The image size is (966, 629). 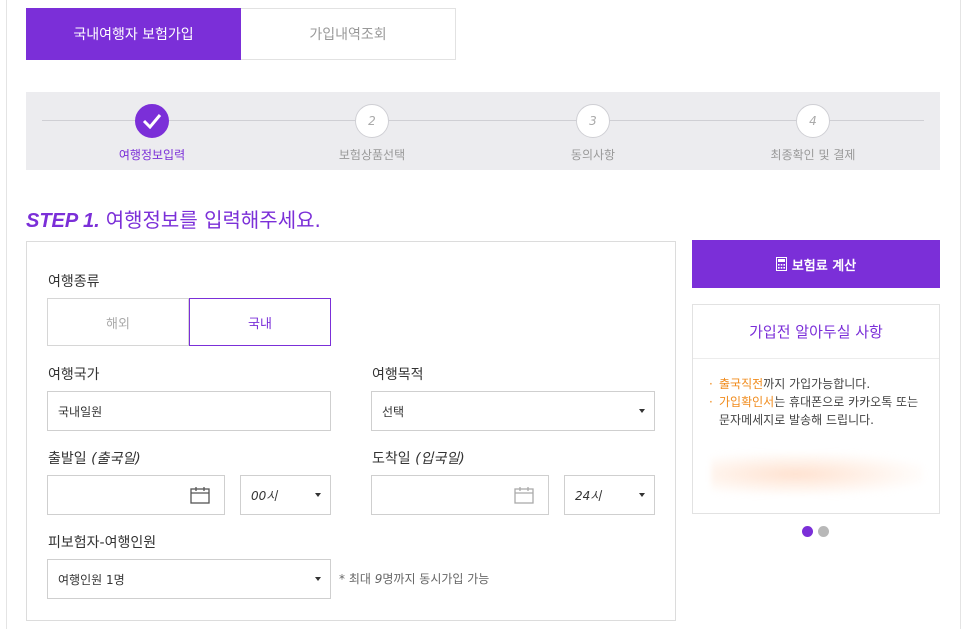 What do you see at coordinates (813, 155) in the screenshot?
I see `step-4-label: 최종확인 및 결제` at bounding box center [813, 155].